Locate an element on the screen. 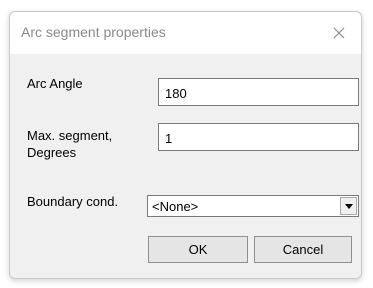 The height and width of the screenshot is (288, 373). boundary-condition-select: <None> is located at coordinates (253, 206).